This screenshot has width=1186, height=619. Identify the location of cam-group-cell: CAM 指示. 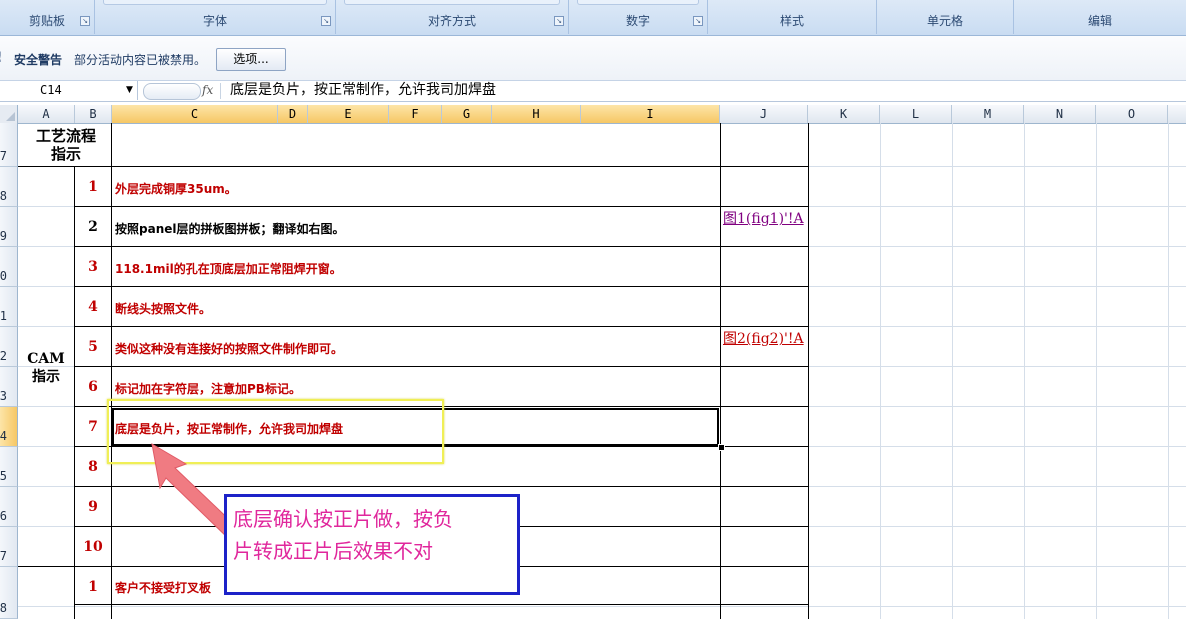
(46, 368).